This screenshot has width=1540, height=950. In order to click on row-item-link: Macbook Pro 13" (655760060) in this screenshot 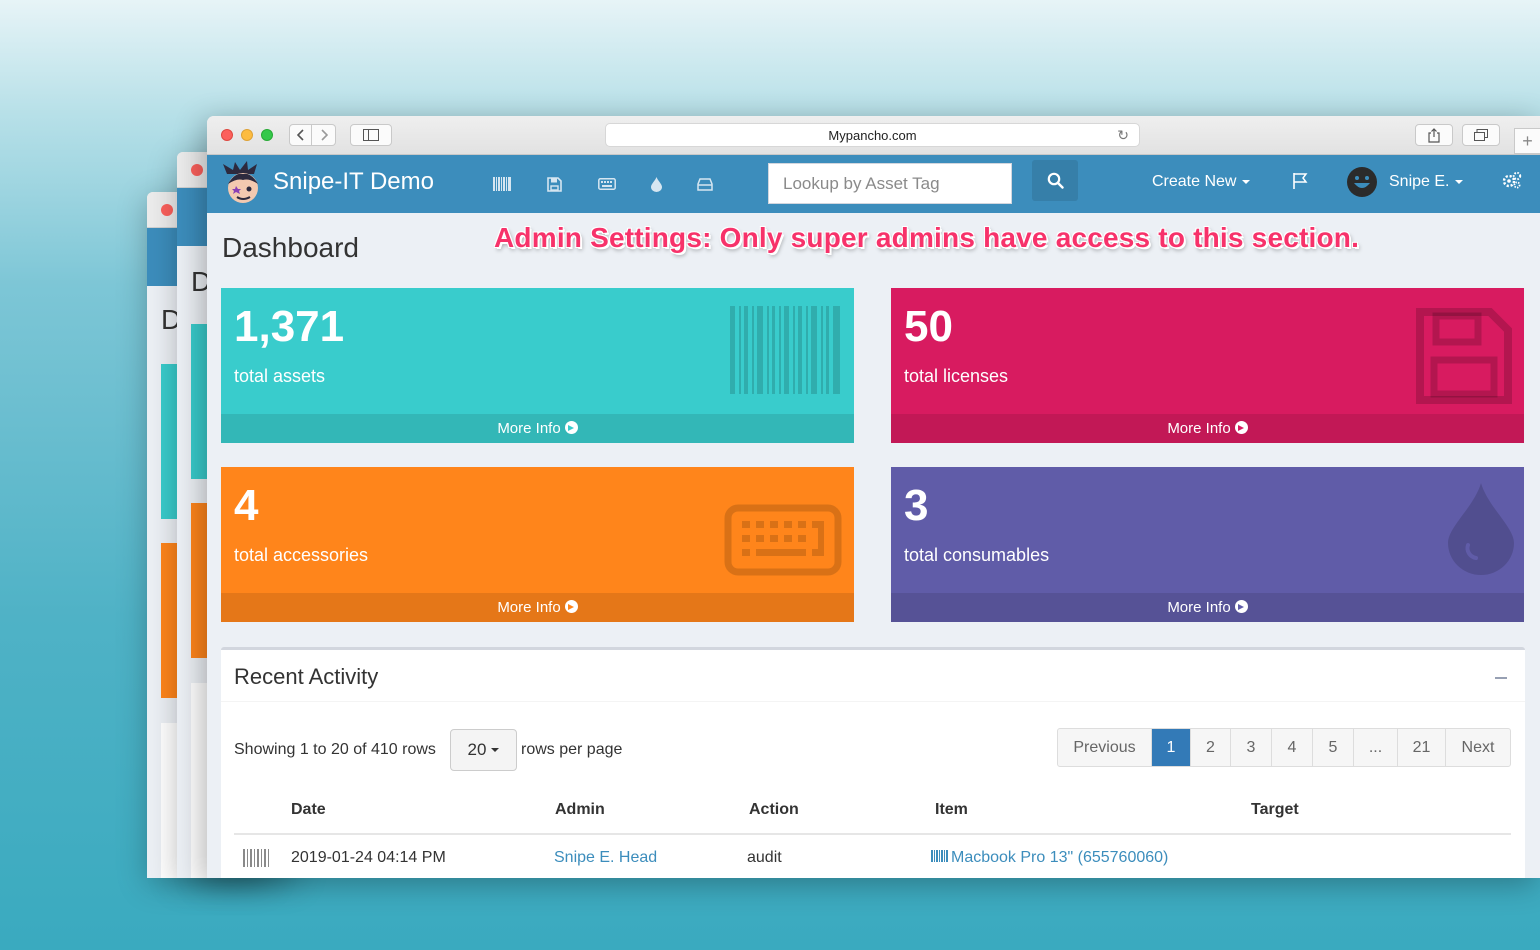, I will do `click(1049, 858)`.